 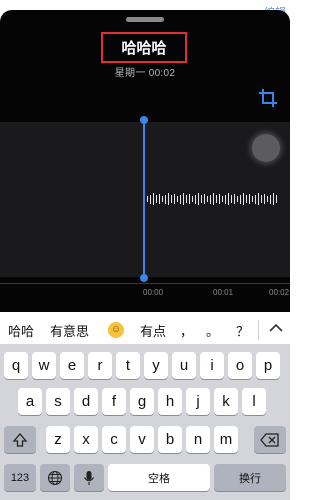 What do you see at coordinates (184, 365) in the screenshot?
I see `key-u: u` at bounding box center [184, 365].